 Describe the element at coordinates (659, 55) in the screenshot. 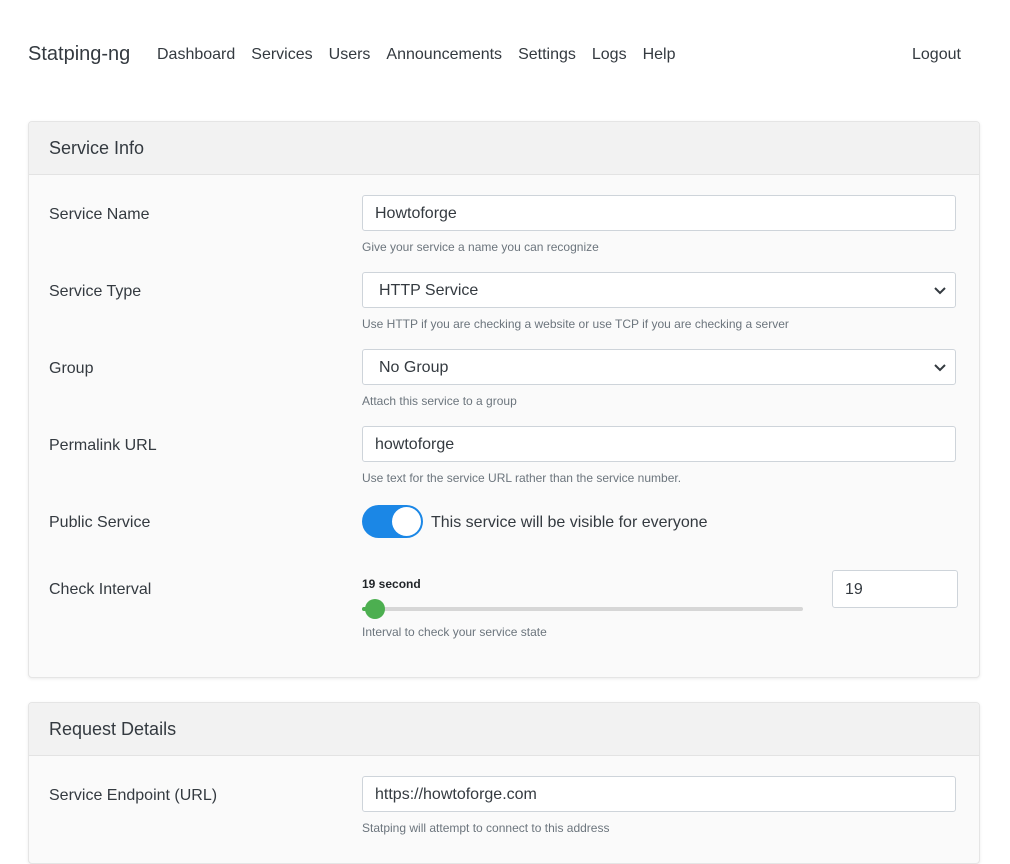

I see `nav-help: Help` at that location.